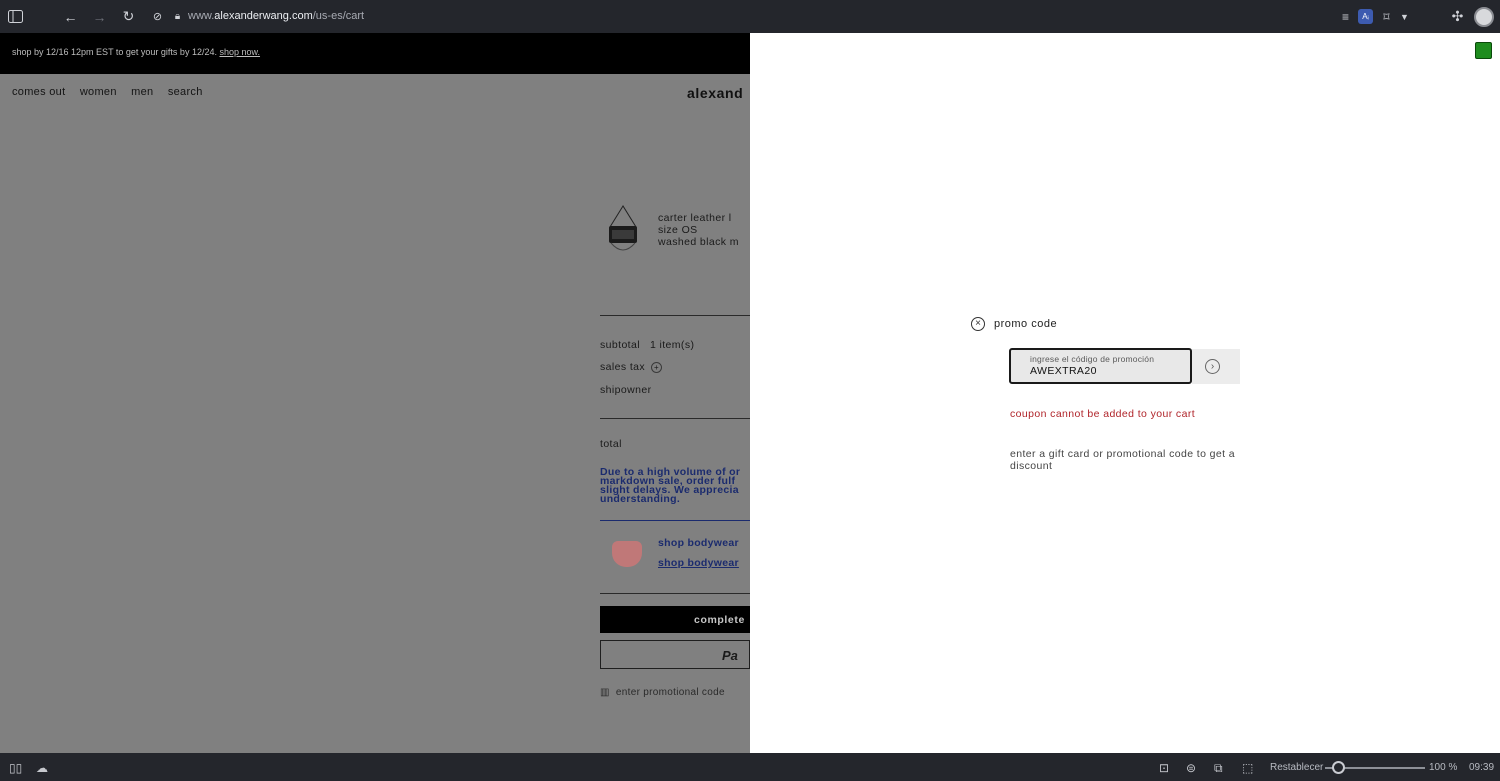 The image size is (1500, 781). What do you see at coordinates (657, 367) in the screenshot?
I see `info-icon: +` at bounding box center [657, 367].